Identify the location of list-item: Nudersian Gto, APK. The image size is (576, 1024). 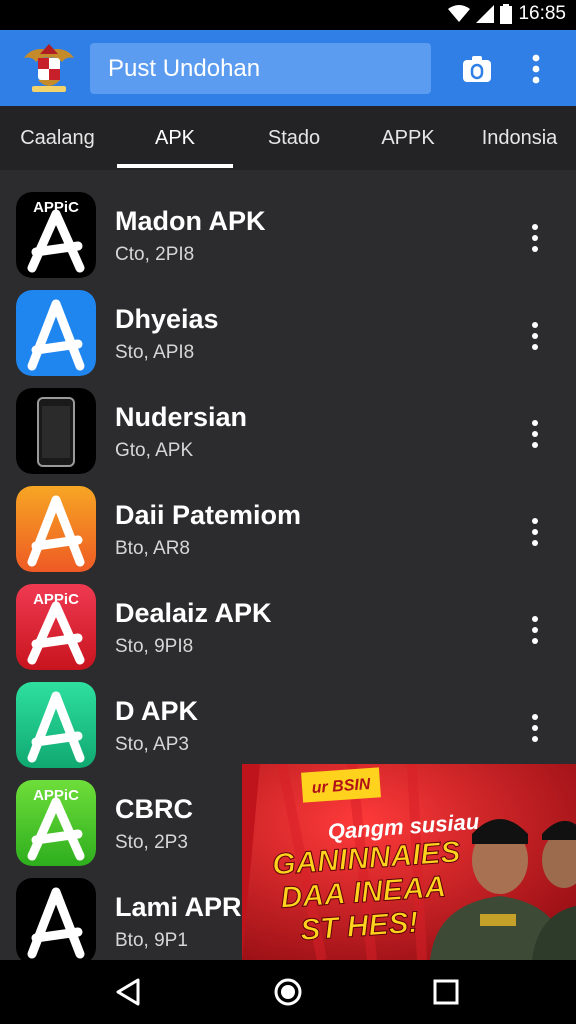
(288, 421).